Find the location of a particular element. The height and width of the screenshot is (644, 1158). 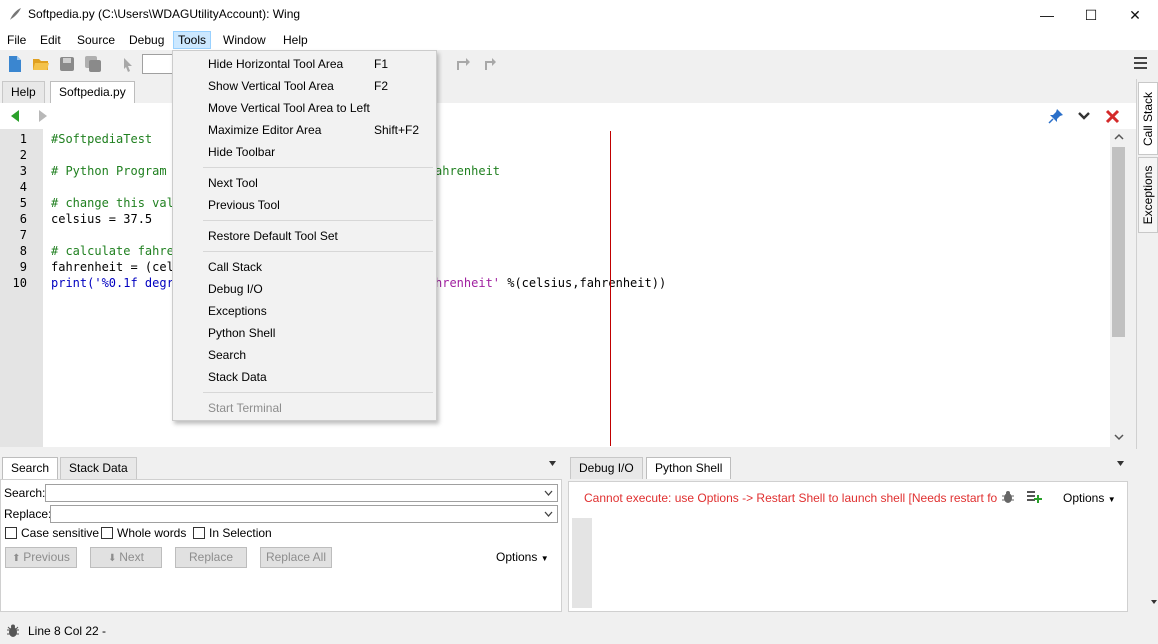

search-input is located at coordinates (301, 493).